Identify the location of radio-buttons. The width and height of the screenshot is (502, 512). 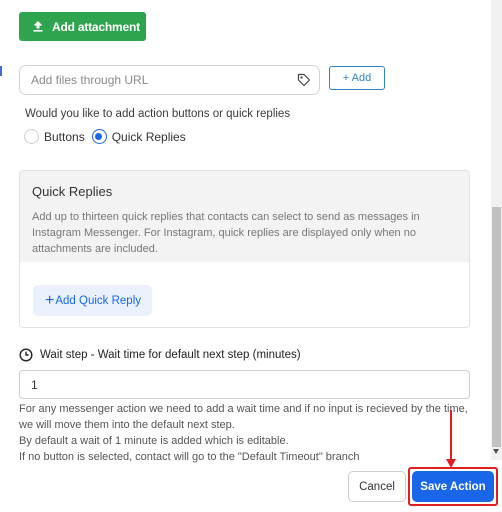
(31, 136).